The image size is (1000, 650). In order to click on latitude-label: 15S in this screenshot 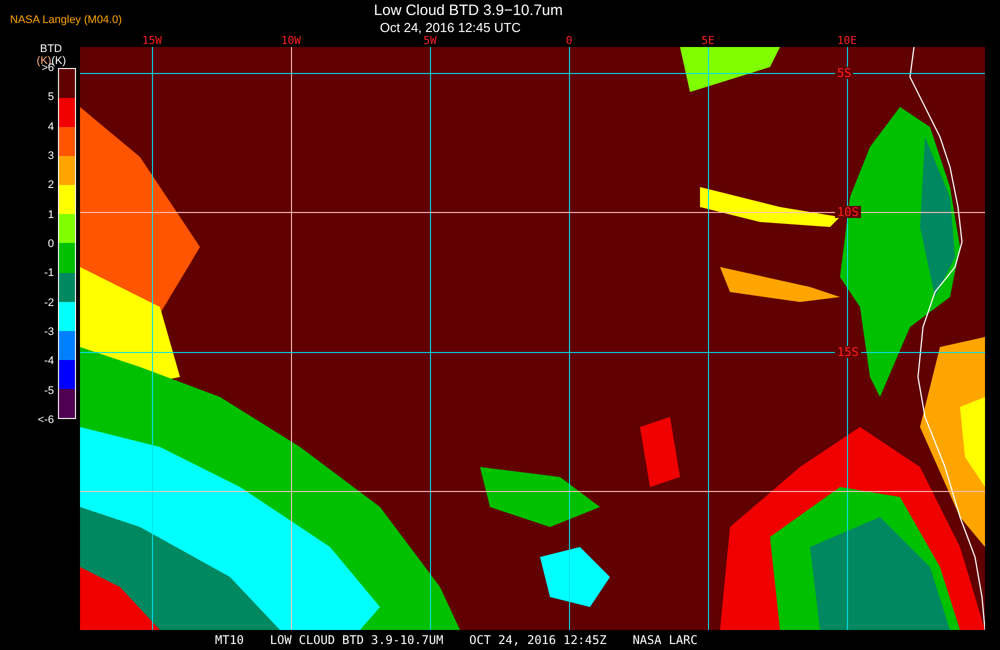, I will do `click(848, 352)`.